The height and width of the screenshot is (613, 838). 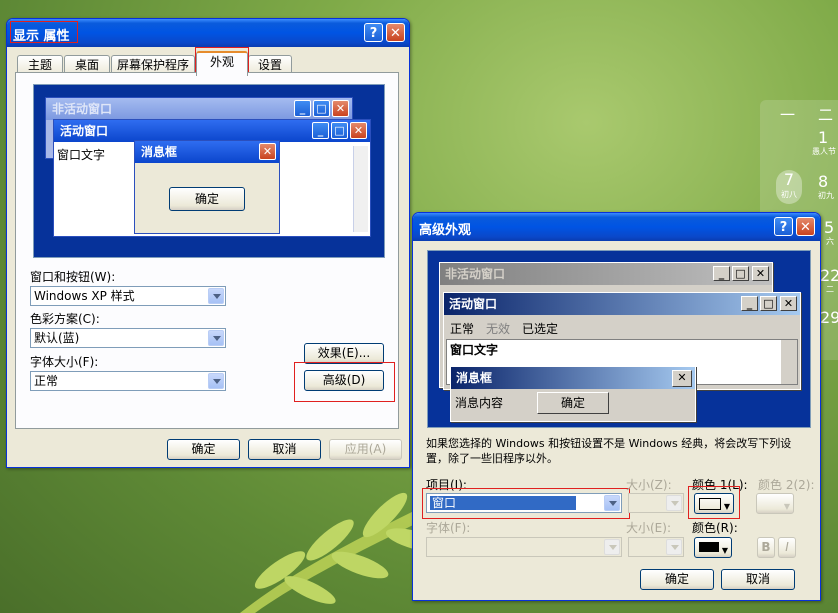 I want to click on color1-swatch, so click(x=710, y=504).